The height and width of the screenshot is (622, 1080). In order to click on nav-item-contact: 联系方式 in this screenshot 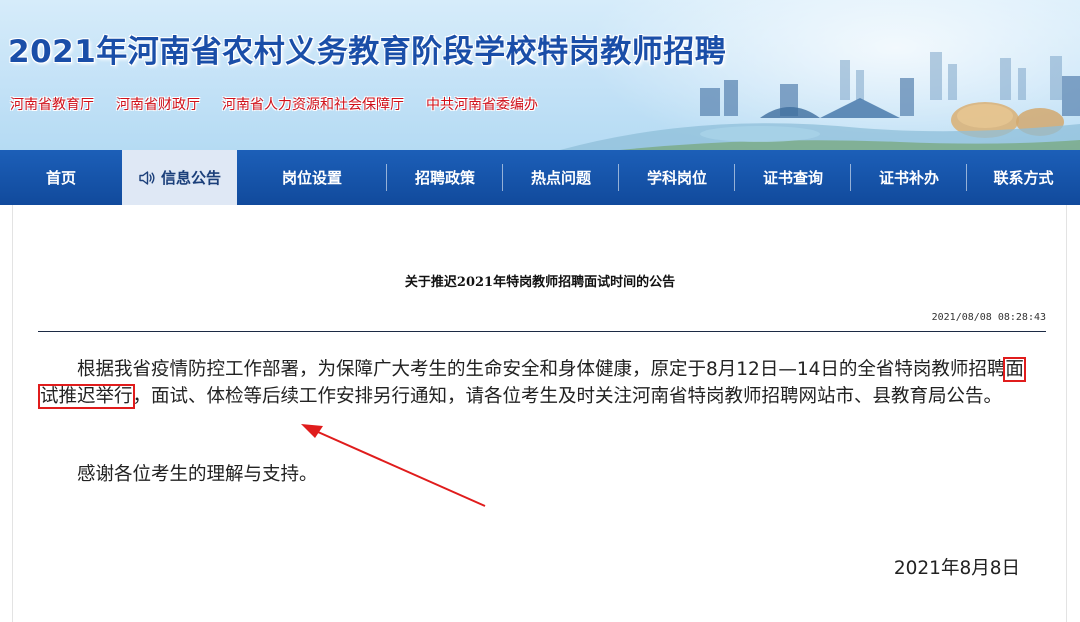, I will do `click(1023, 177)`.